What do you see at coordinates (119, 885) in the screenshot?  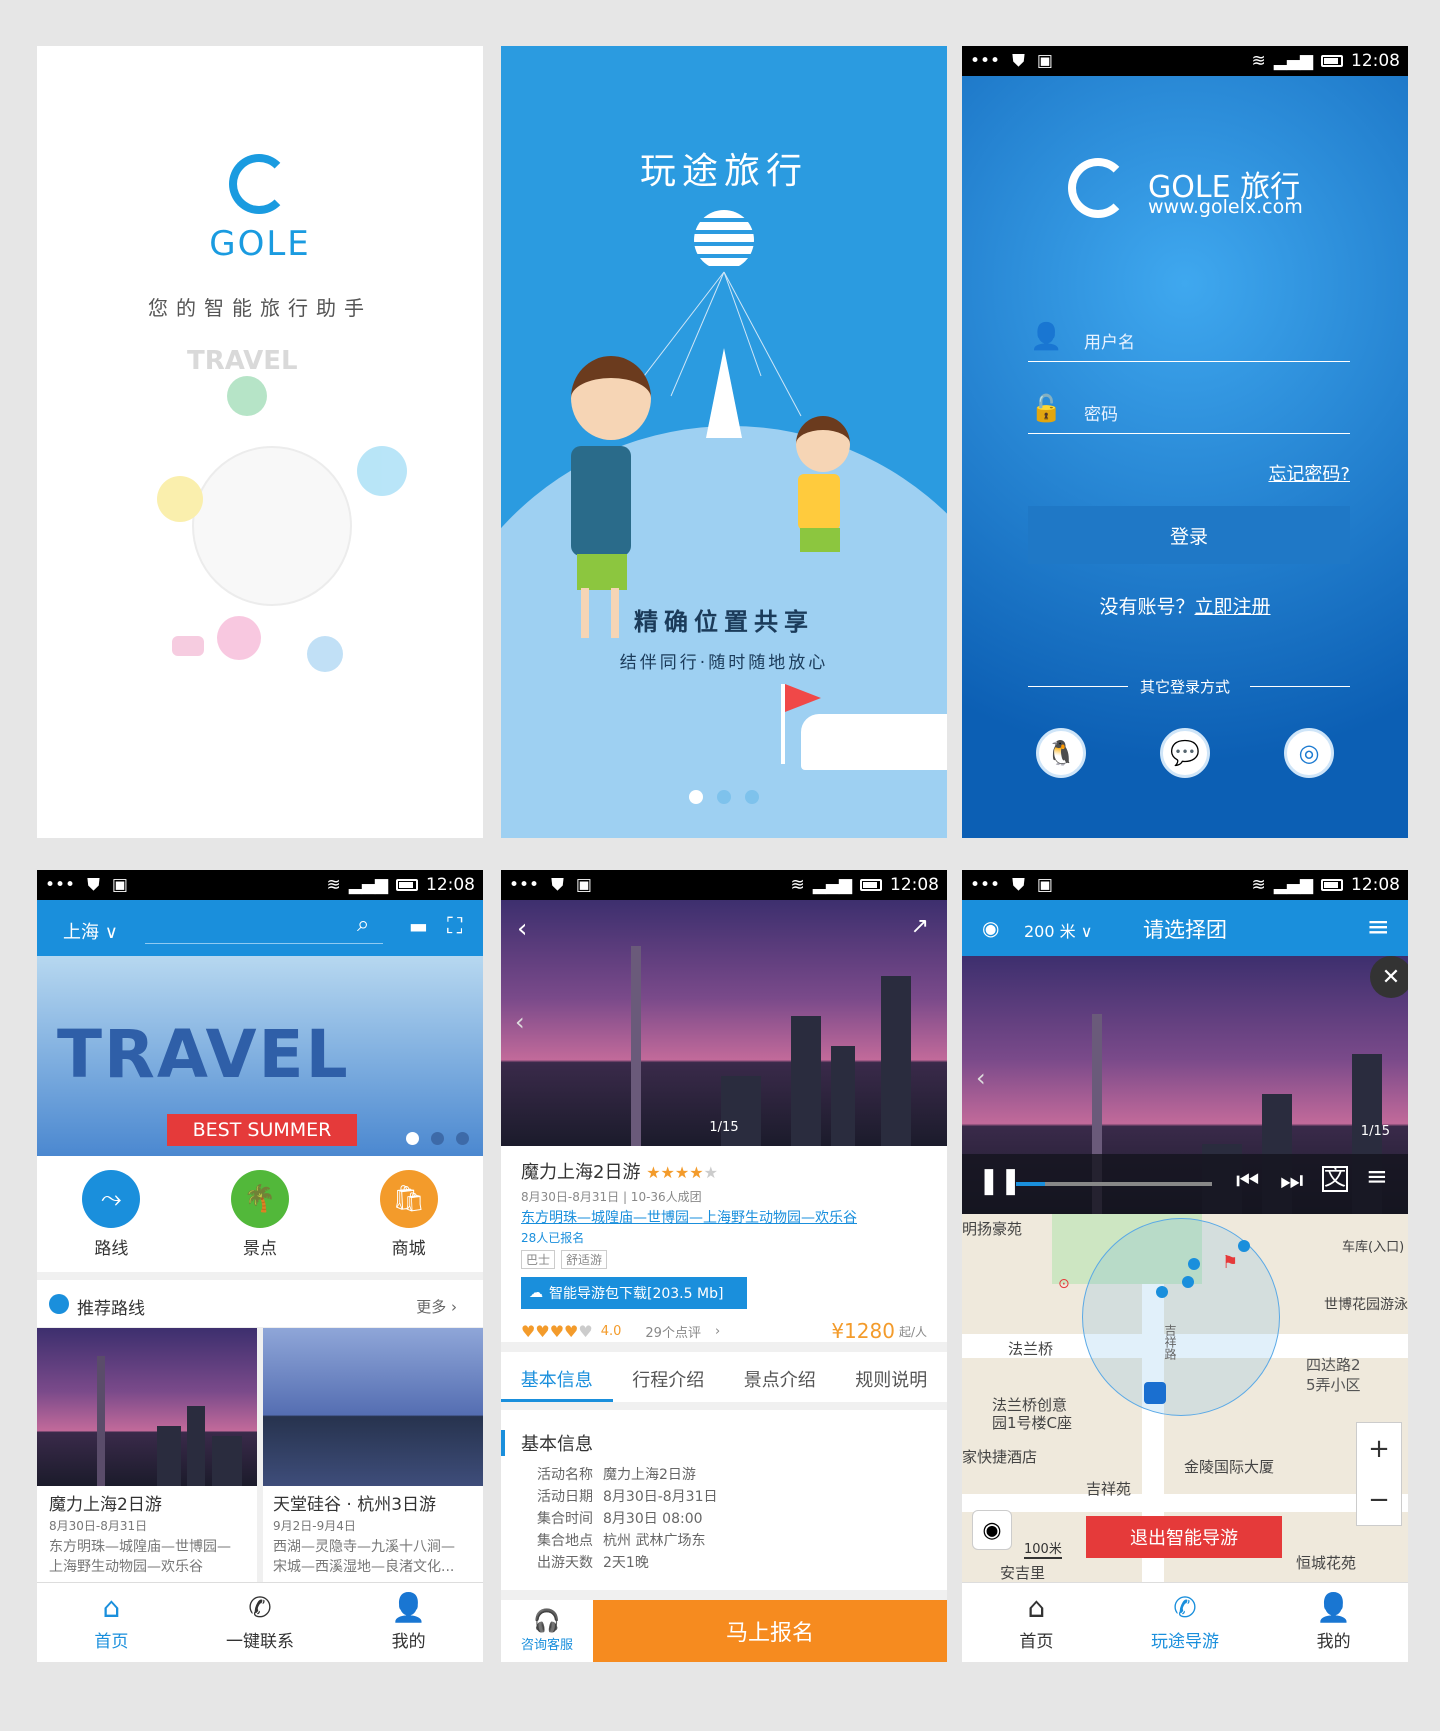 I see `image-icon: ▣` at bounding box center [119, 885].